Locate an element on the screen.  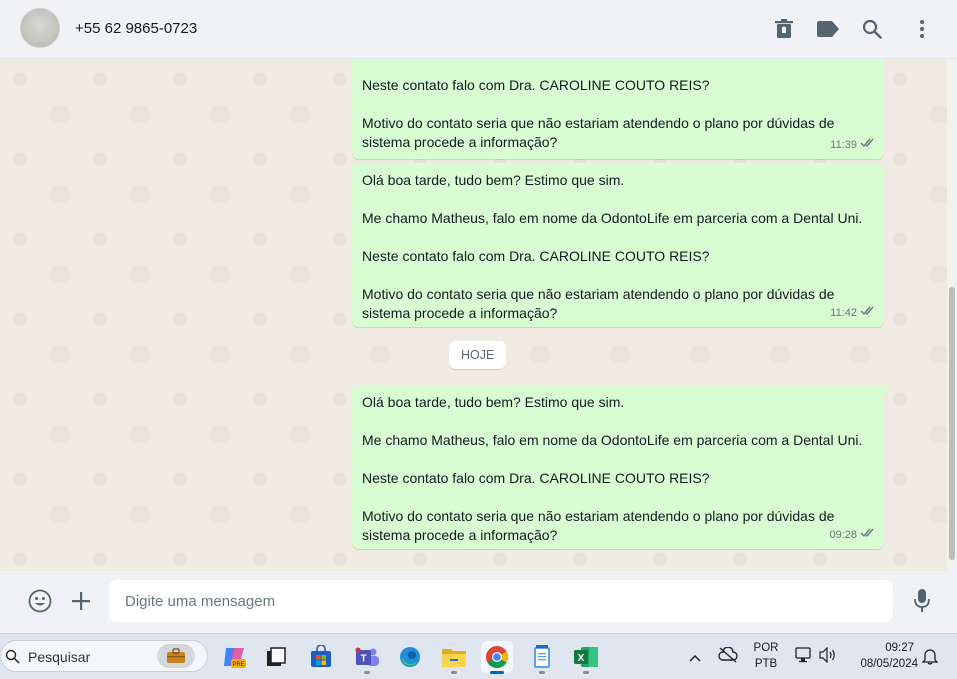
clock: 09:27 08/05/2024 is located at coordinates (883, 656).